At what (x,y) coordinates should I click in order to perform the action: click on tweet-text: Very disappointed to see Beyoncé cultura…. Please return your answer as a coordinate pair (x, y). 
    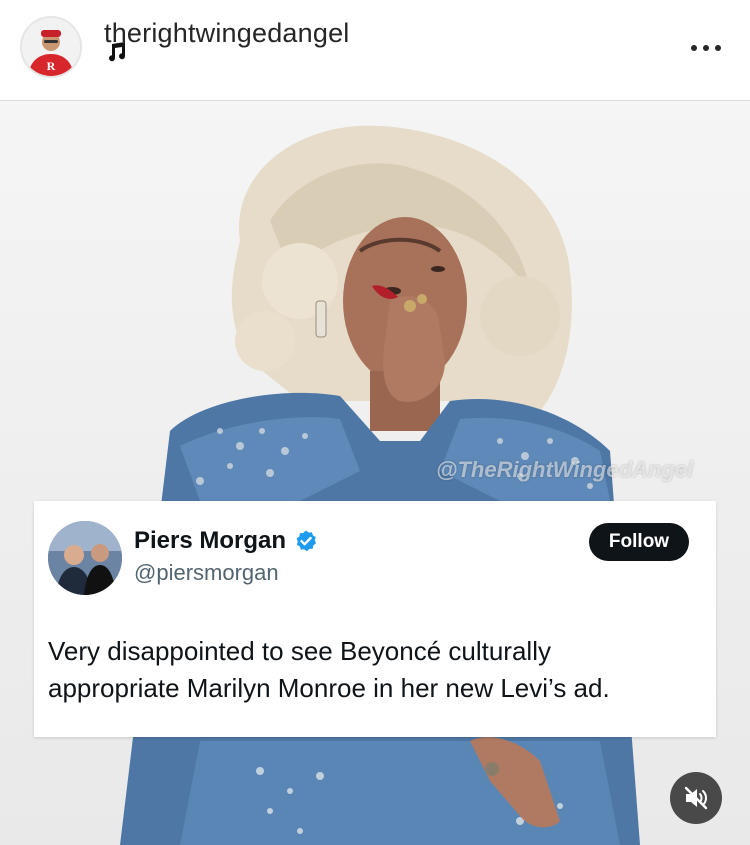
    Looking at the image, I should click on (329, 669).